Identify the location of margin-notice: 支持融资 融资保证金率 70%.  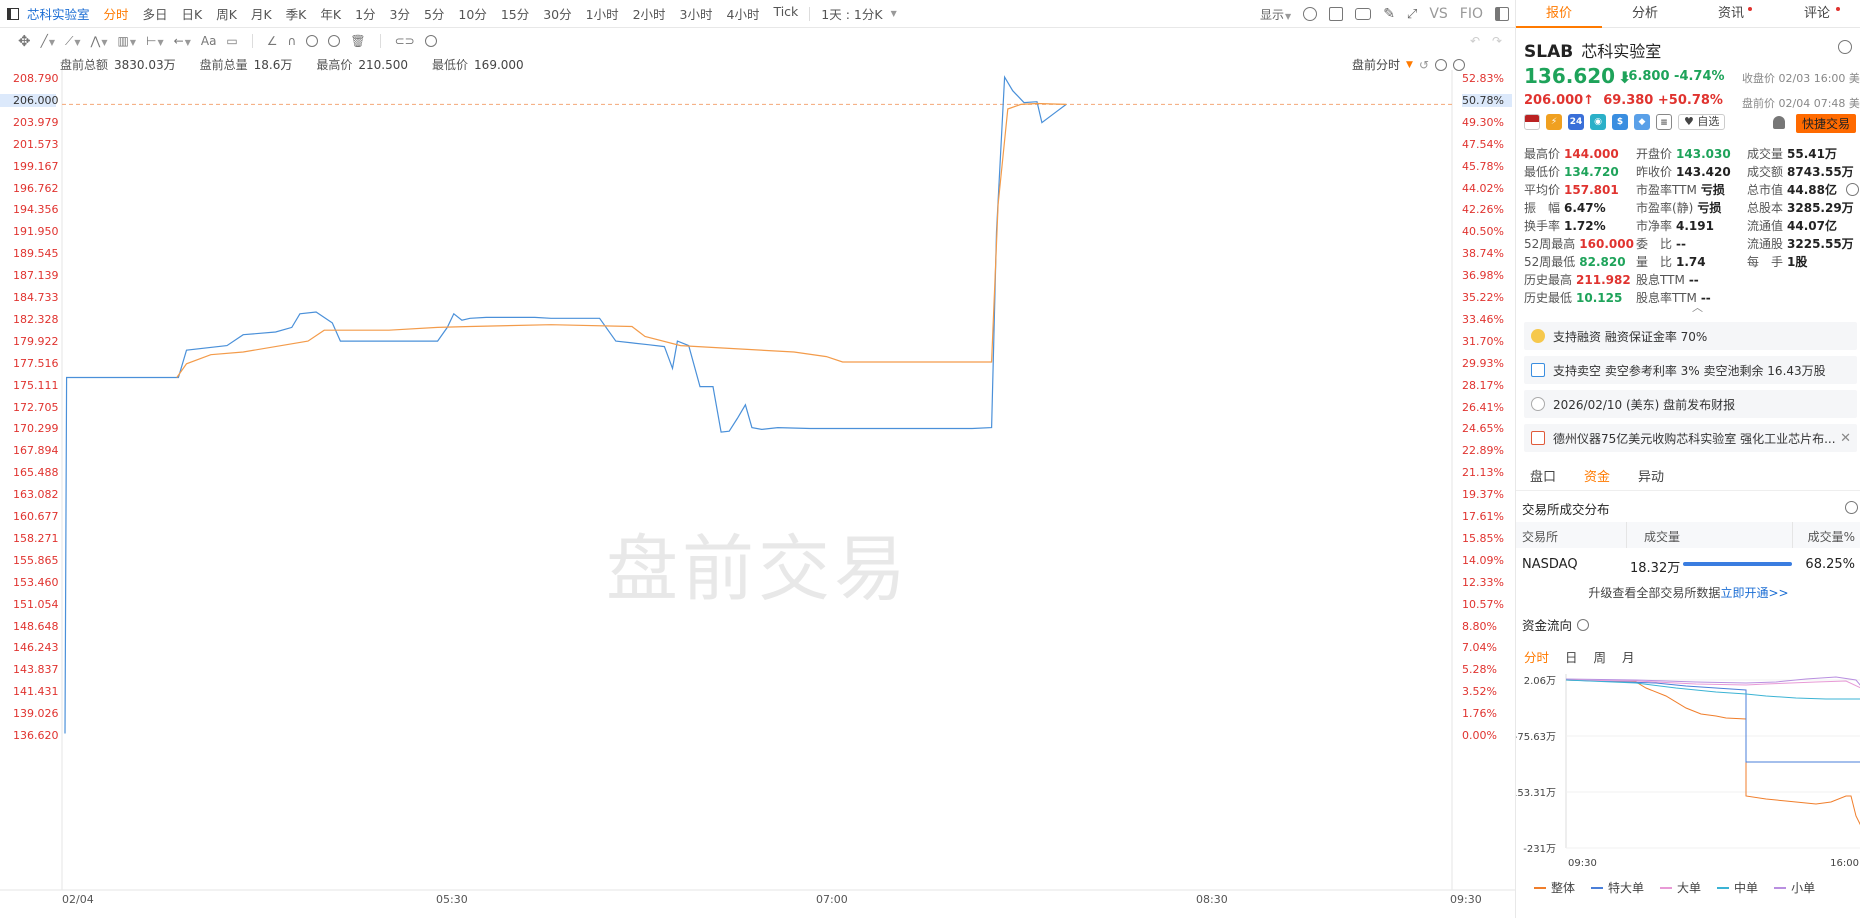
(1690, 336).